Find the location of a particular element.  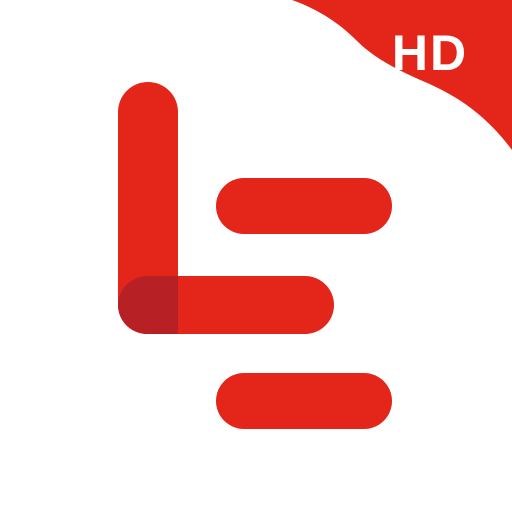

logo-overlap-shade is located at coordinates (148, 305).